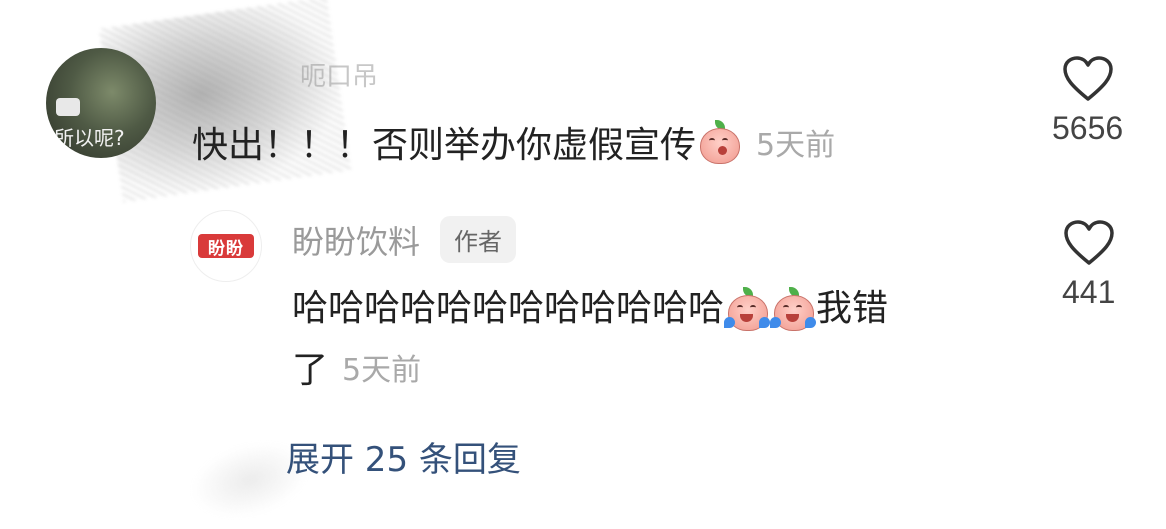 The width and height of the screenshot is (1166, 529). I want to click on comment-body: 快出！！！否则举办你虚假宣传 5天前, so click(513, 142).